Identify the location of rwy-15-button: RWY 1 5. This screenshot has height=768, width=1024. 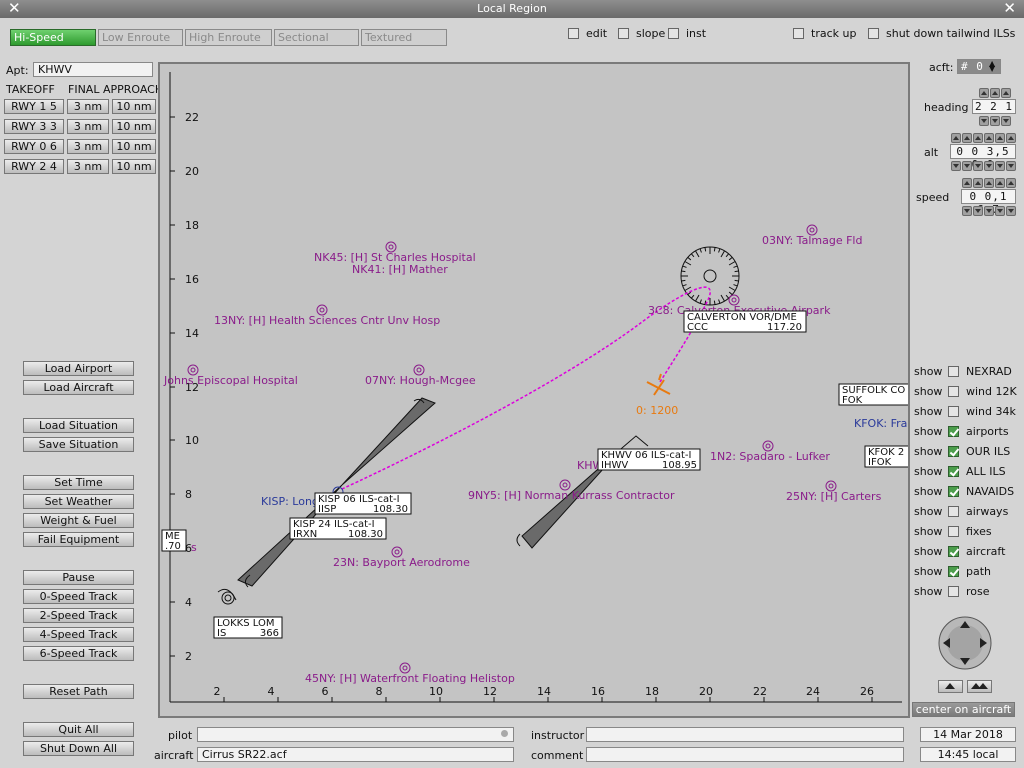
(34, 106).